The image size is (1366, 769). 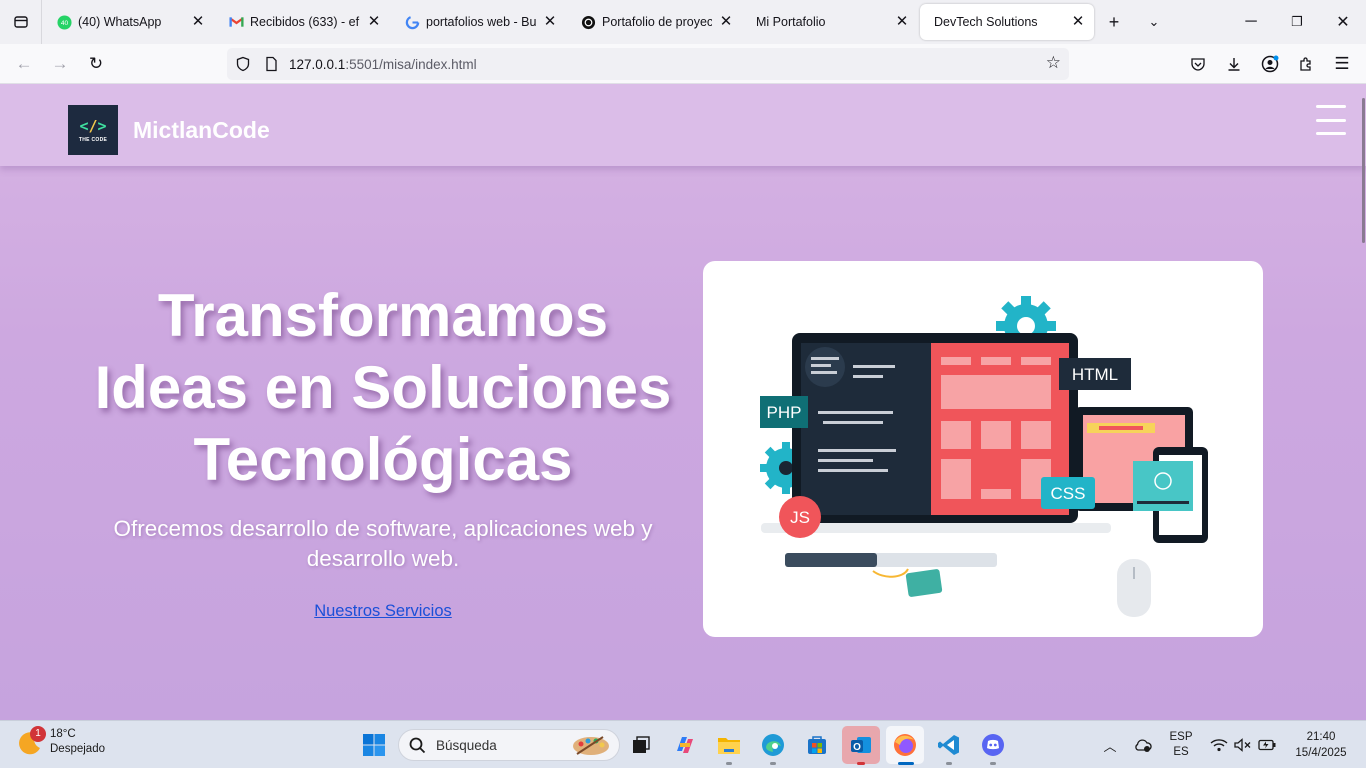 I want to click on task-view-icon, so click(x=641, y=744).